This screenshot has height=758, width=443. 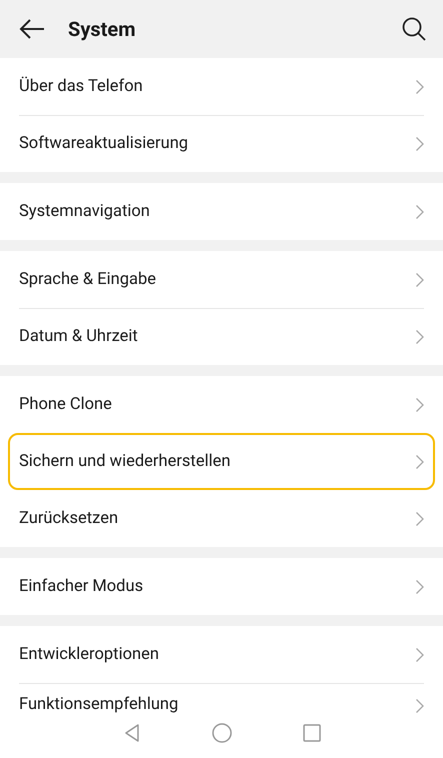 I want to click on settings-item: Sichern und wiederherstellen, so click(x=221, y=461).